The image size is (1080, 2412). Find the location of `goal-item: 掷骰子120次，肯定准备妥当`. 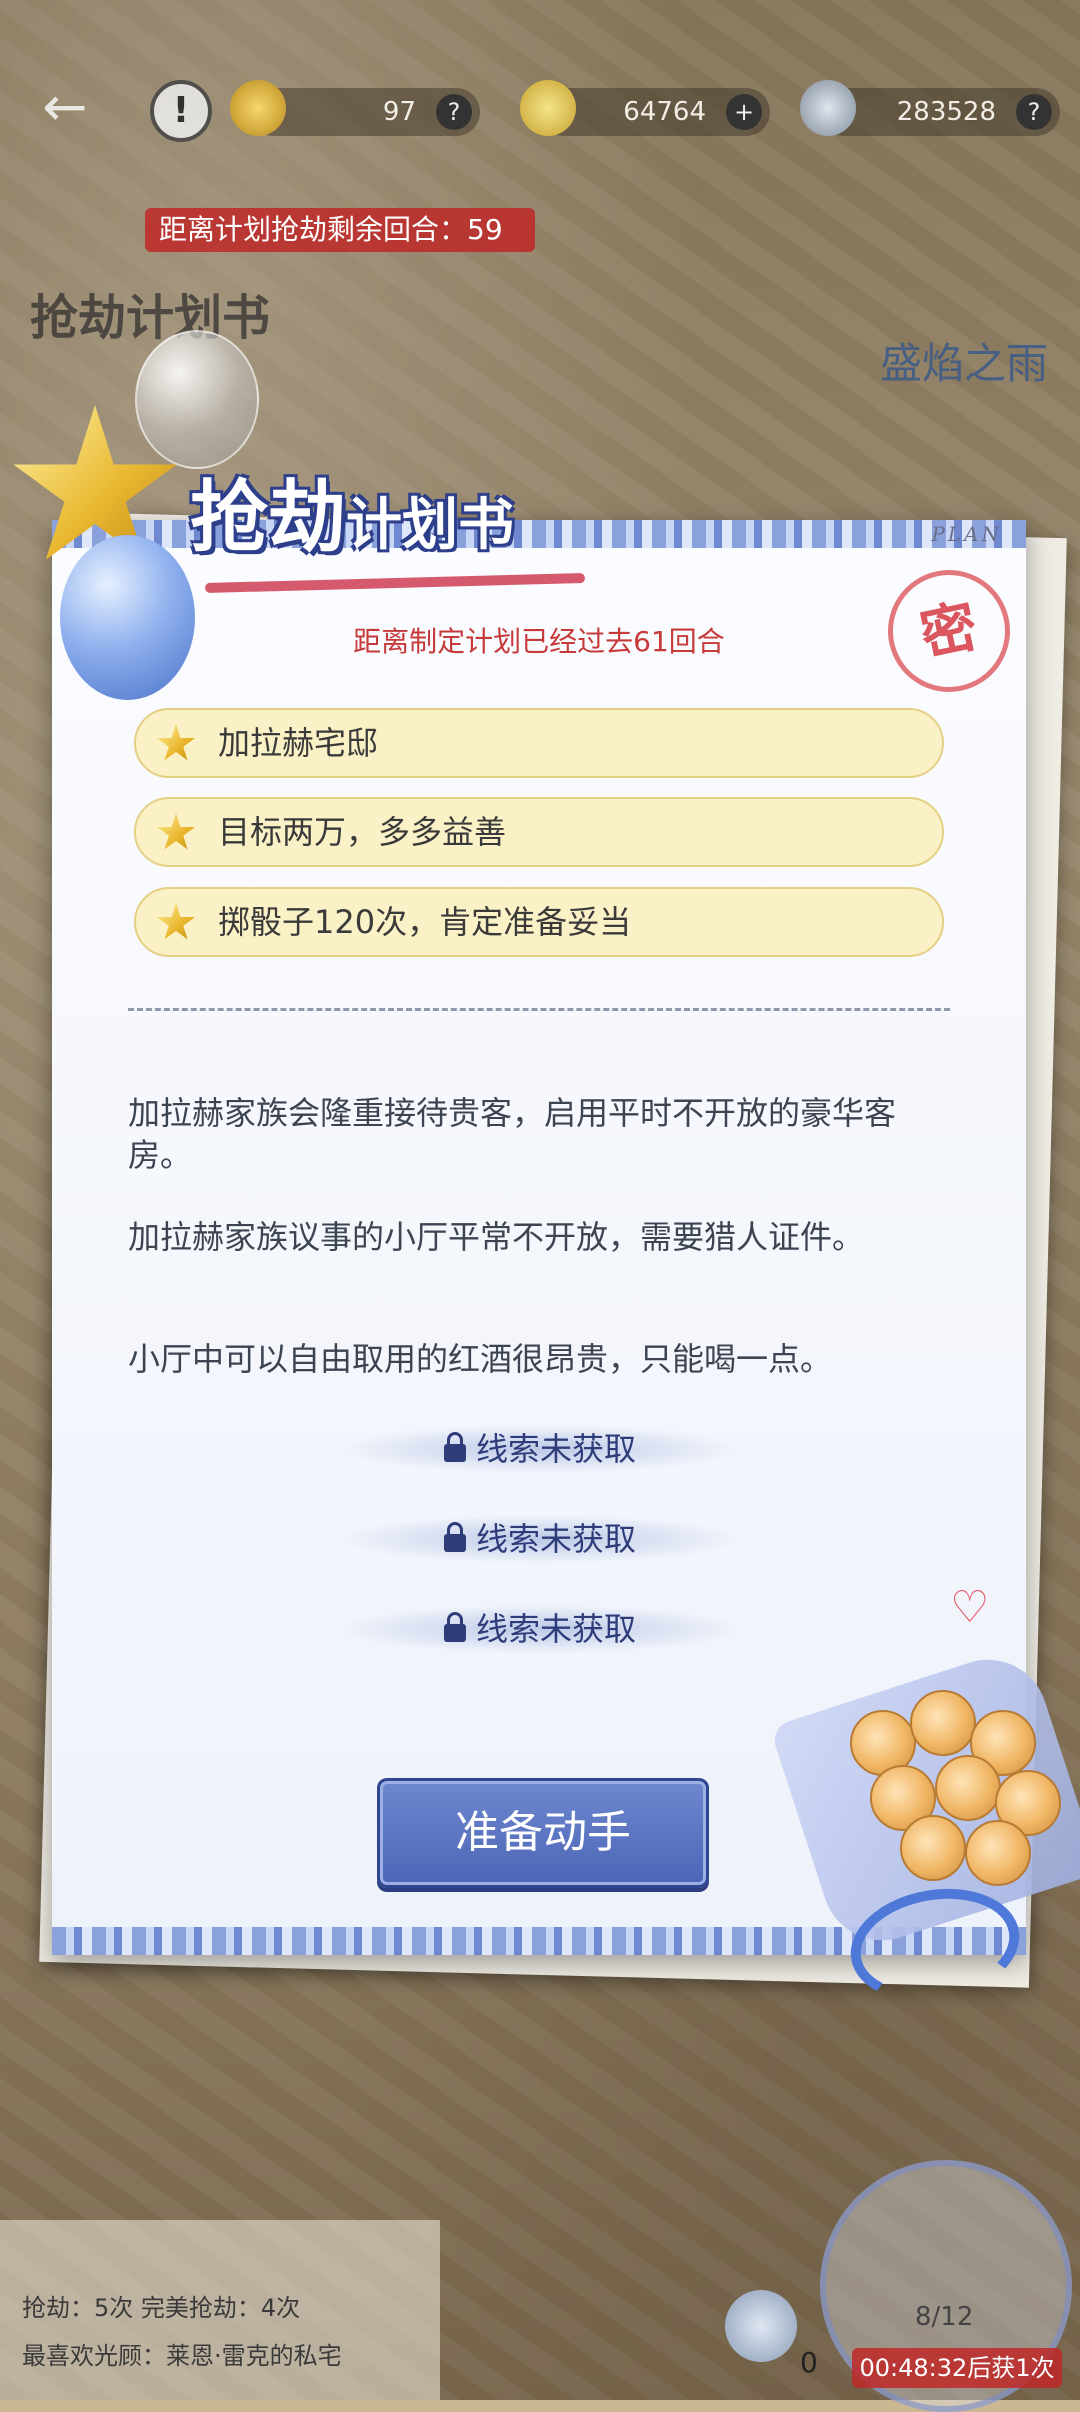

goal-item: 掷骰子120次，肯定准备妥当 is located at coordinates (539, 922).